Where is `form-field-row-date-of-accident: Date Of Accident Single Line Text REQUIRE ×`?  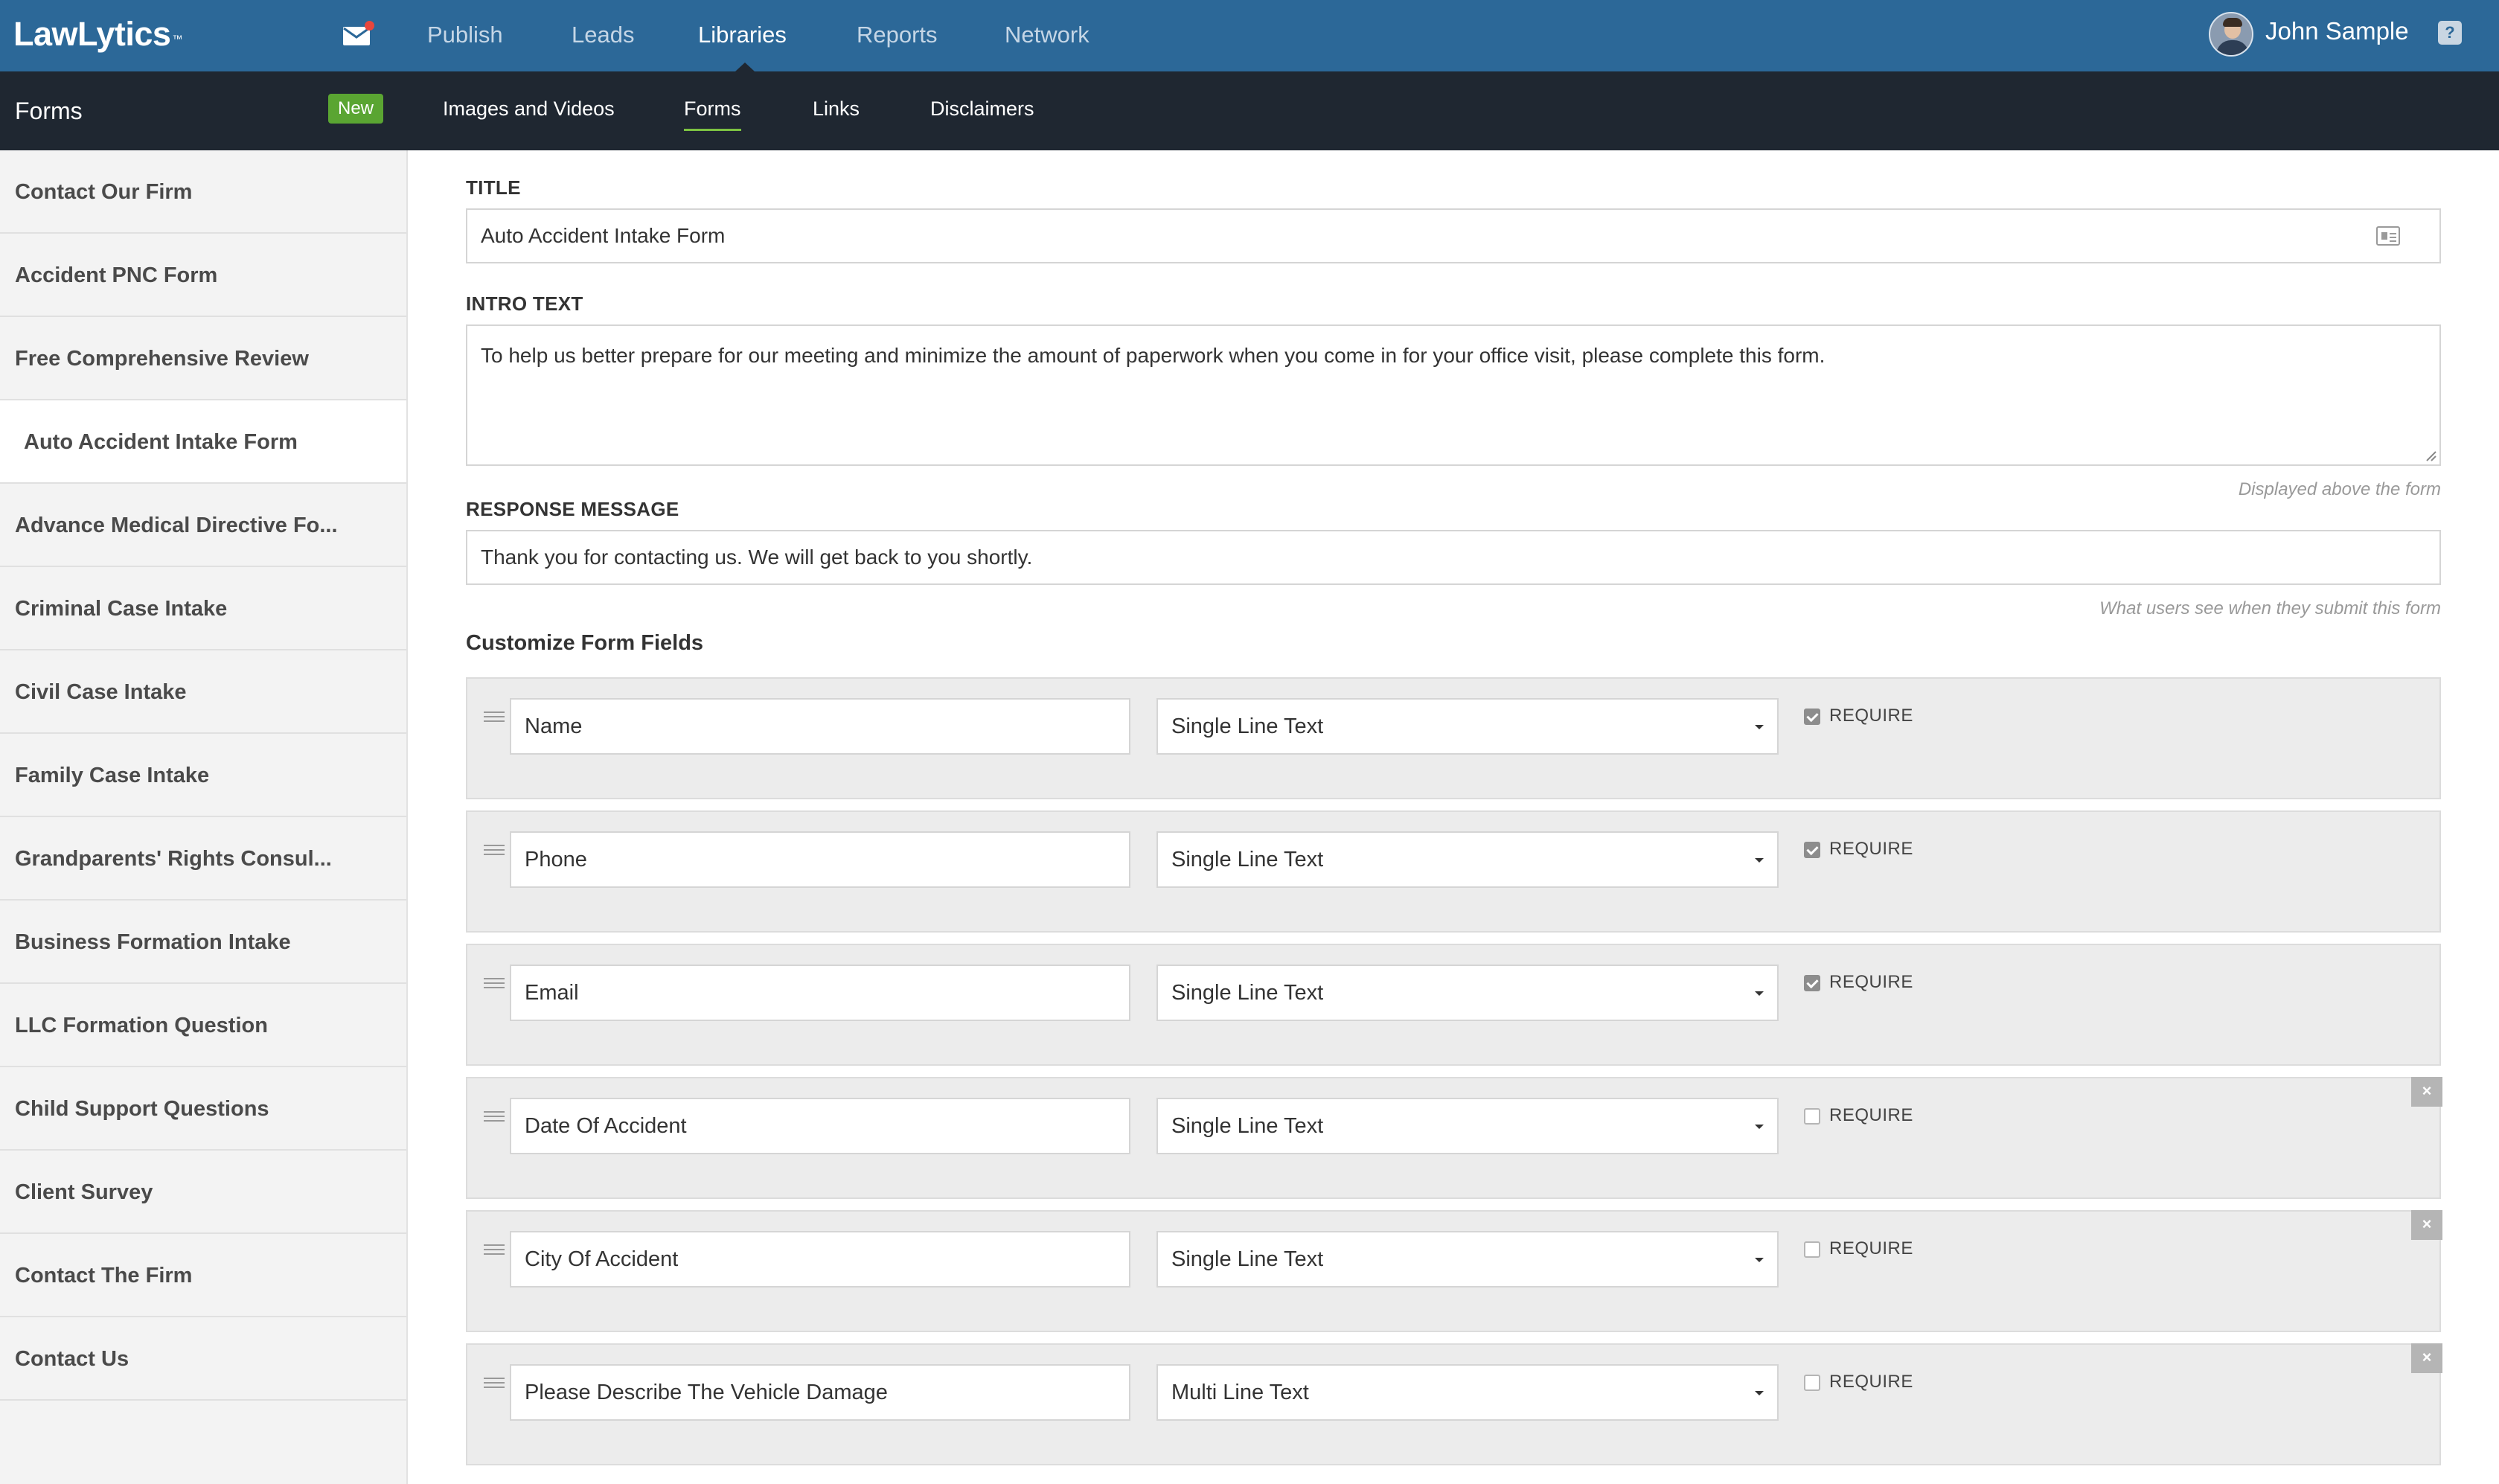 form-field-row-date-of-accident: Date Of Accident Single Line Text REQUIRE × is located at coordinates (1454, 1138).